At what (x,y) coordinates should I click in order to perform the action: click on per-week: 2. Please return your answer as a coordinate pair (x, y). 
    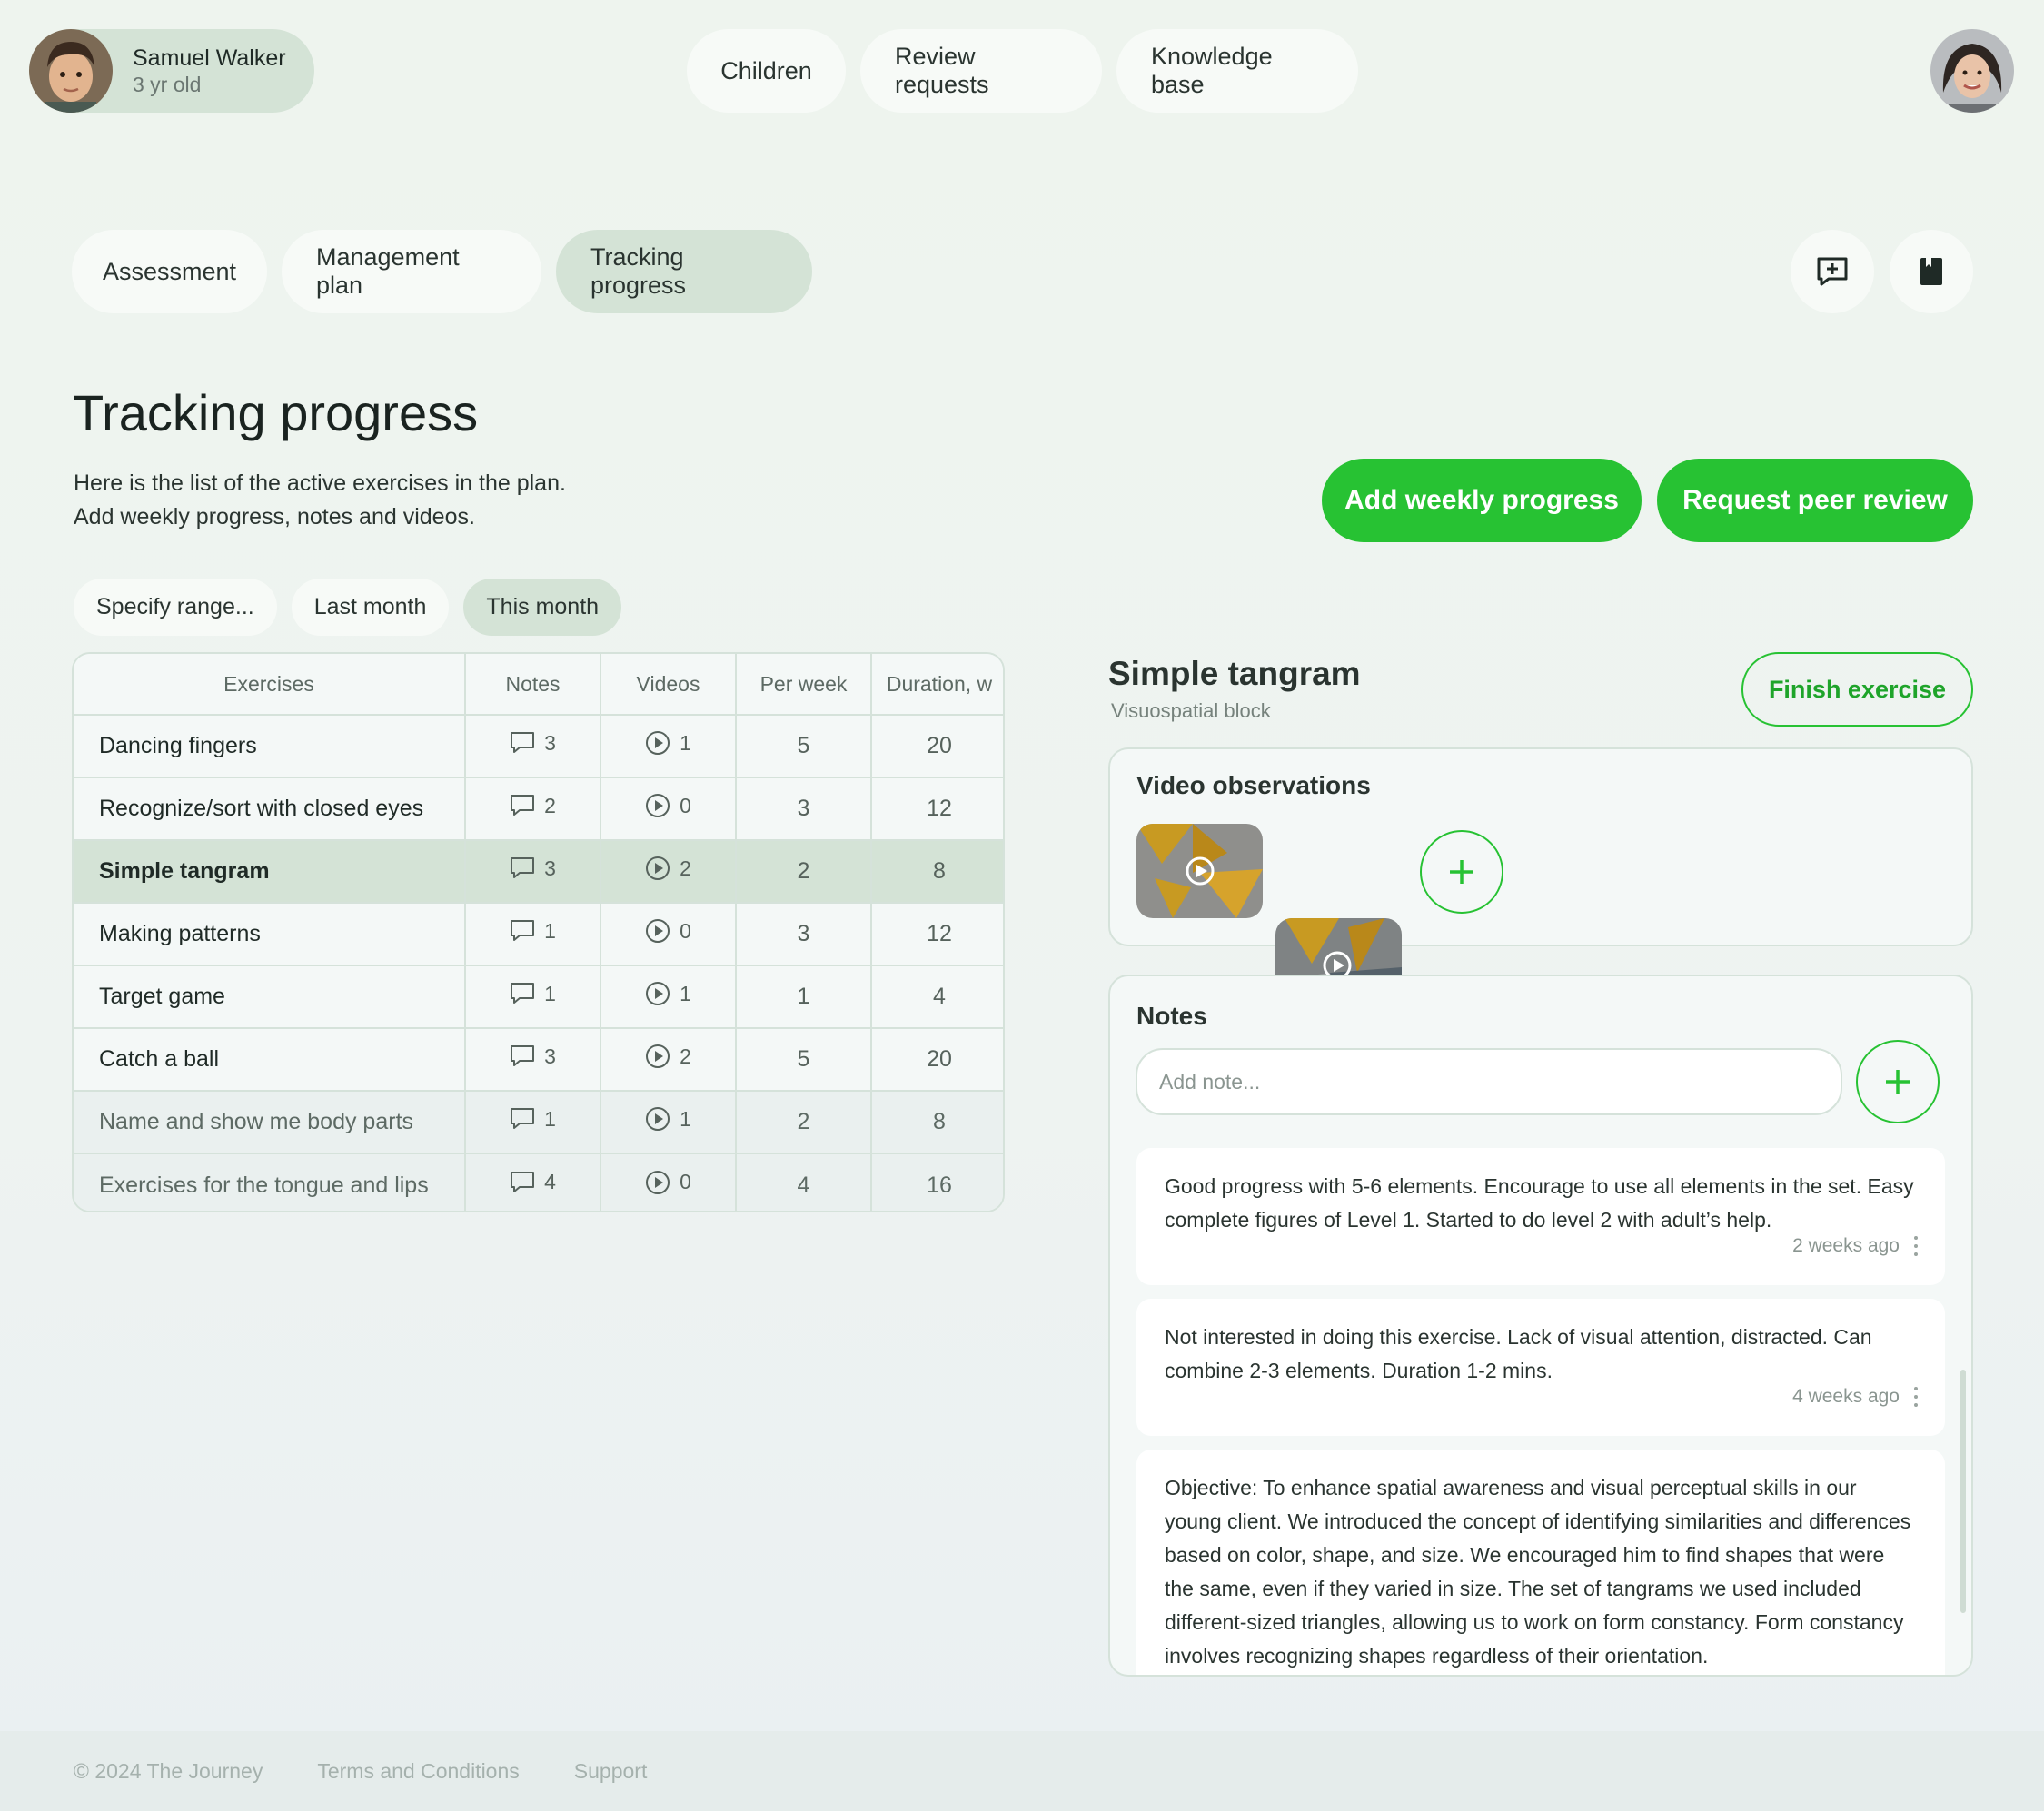
    Looking at the image, I should click on (804, 1122).